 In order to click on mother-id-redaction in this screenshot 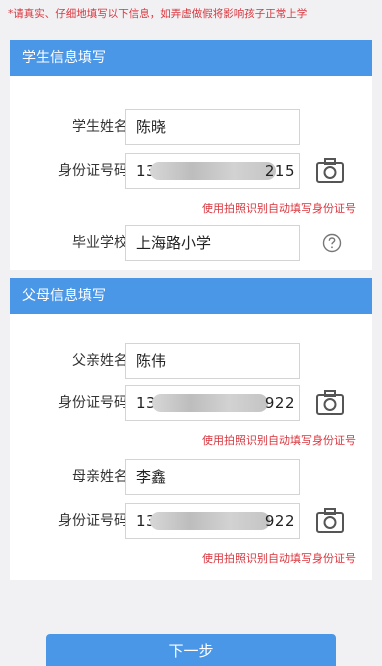, I will do `click(210, 521)`.